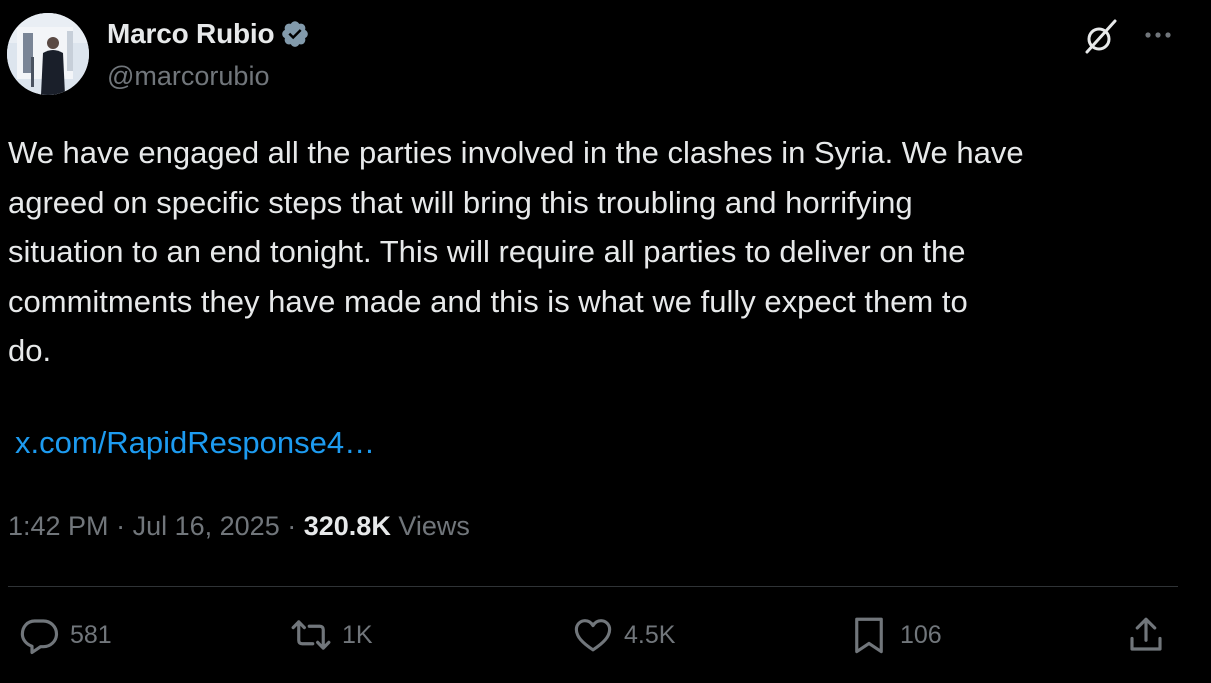  I want to click on share-button, so click(1146, 635).